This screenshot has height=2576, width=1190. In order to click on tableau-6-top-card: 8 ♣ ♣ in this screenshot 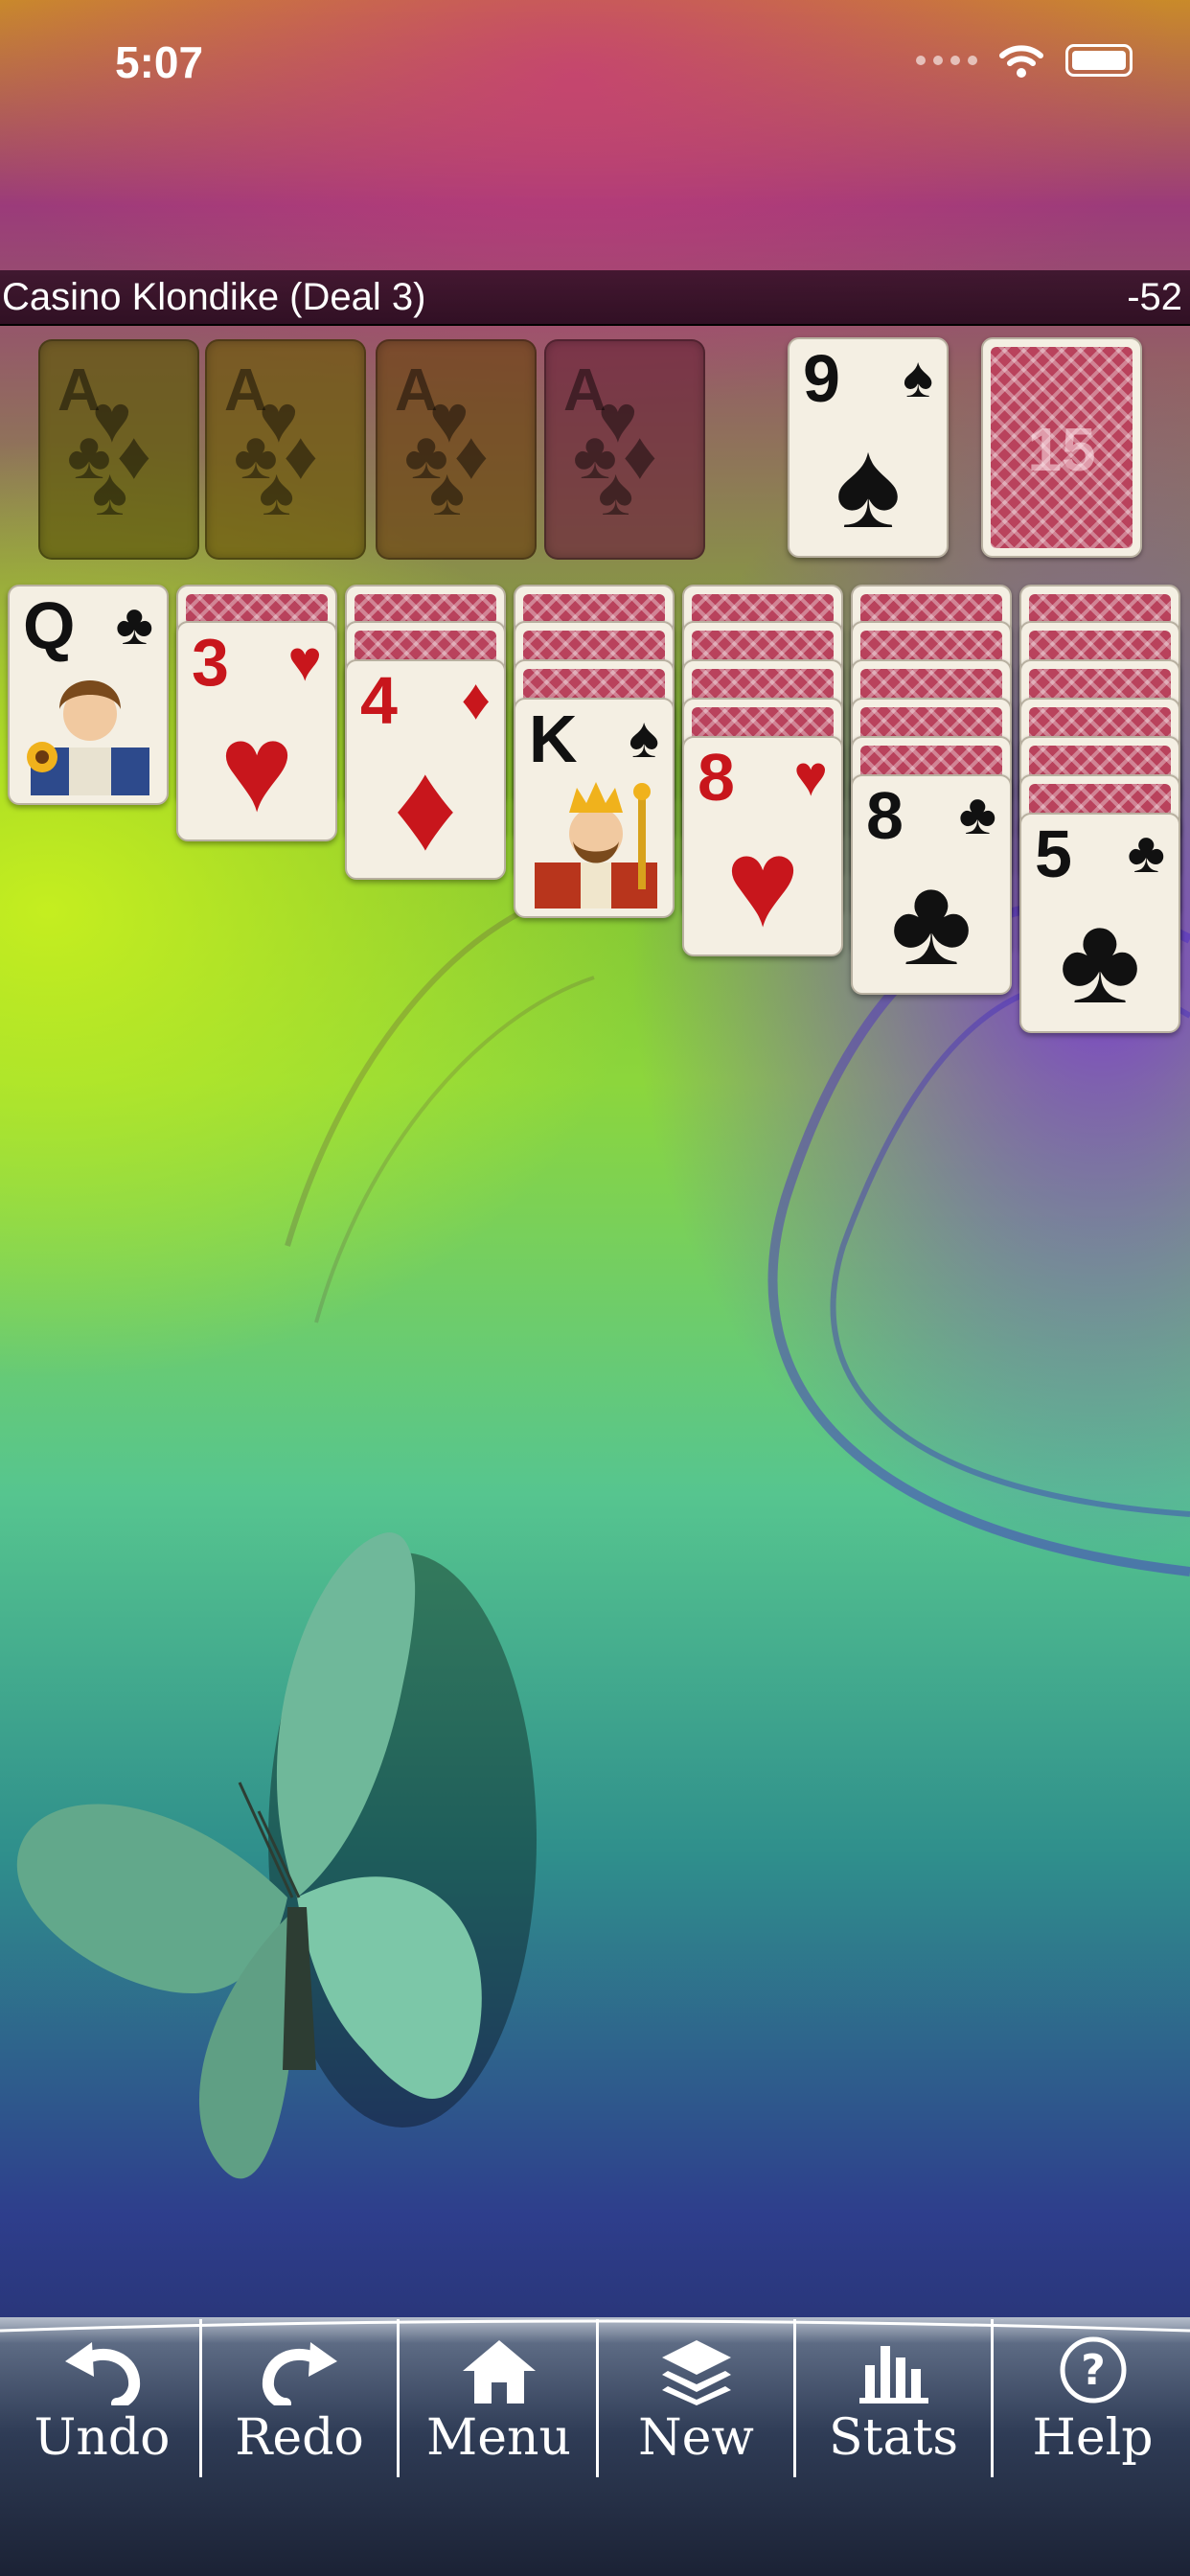, I will do `click(932, 884)`.